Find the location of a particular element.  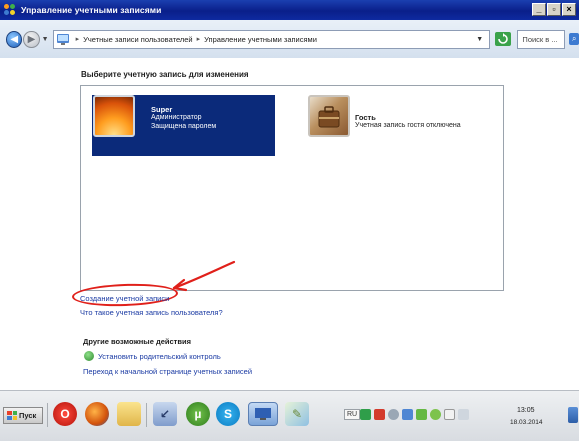

refresh-icon is located at coordinates (502, 39).